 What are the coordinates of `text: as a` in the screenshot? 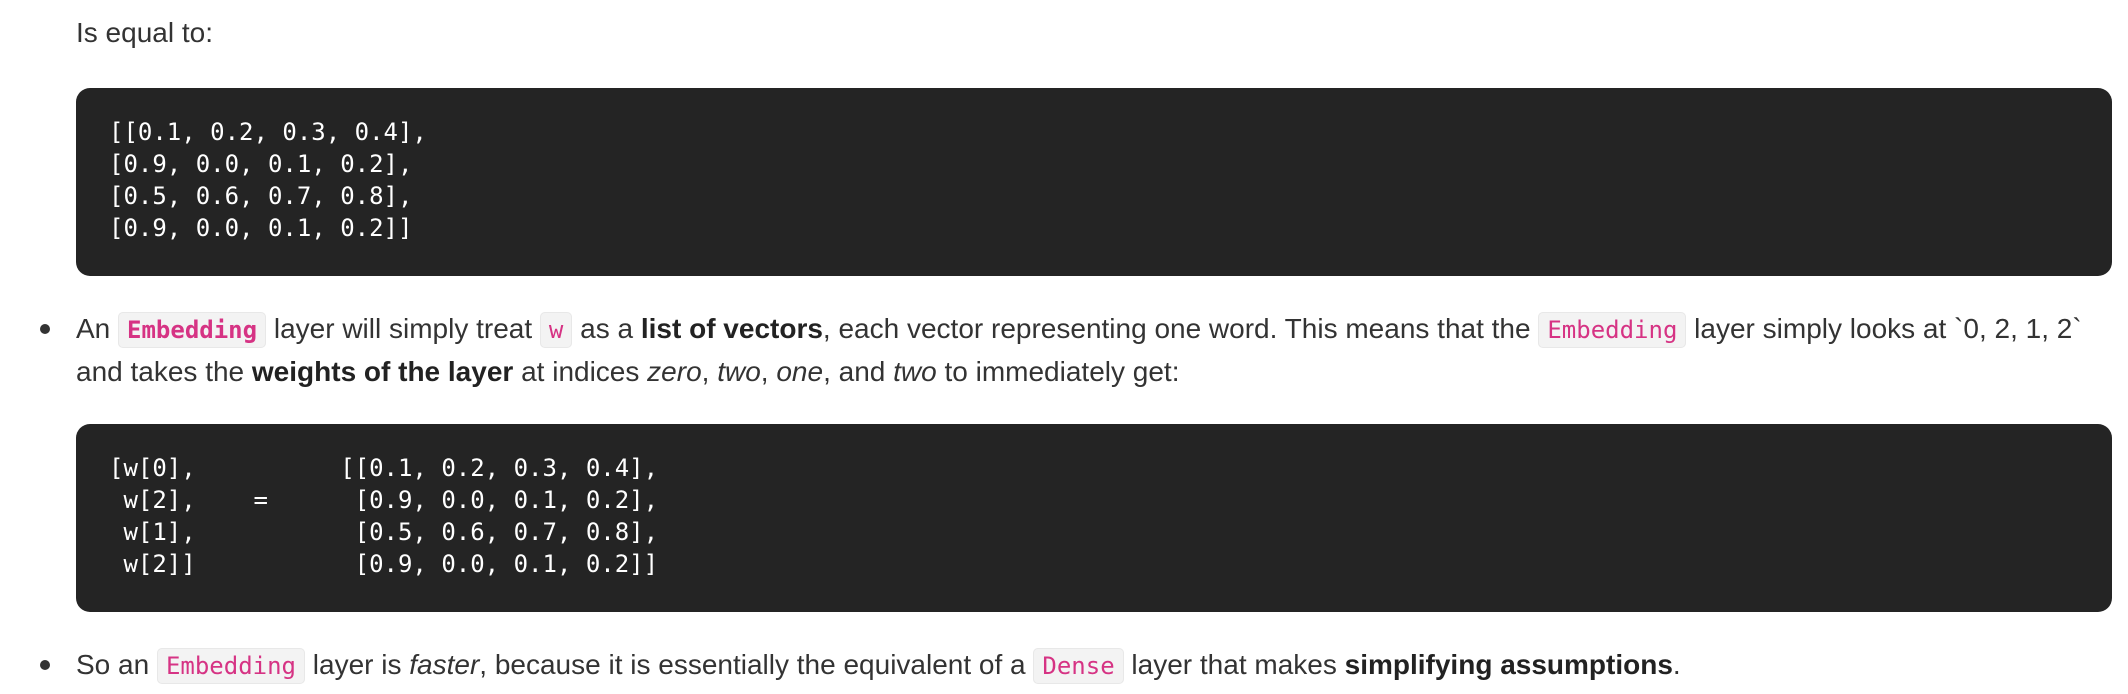 It's located at (606, 328).